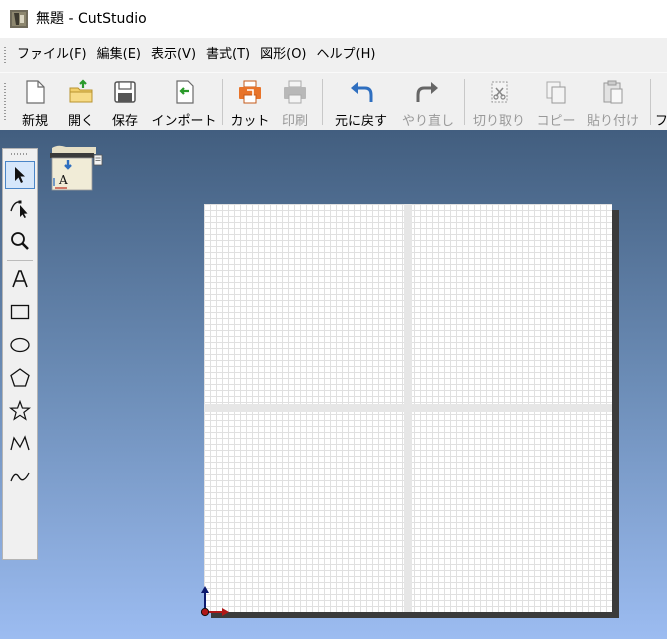 The height and width of the screenshot is (639, 667). Describe the element at coordinates (173, 55) in the screenshot. I see `menu-view: 表示(V)` at that location.